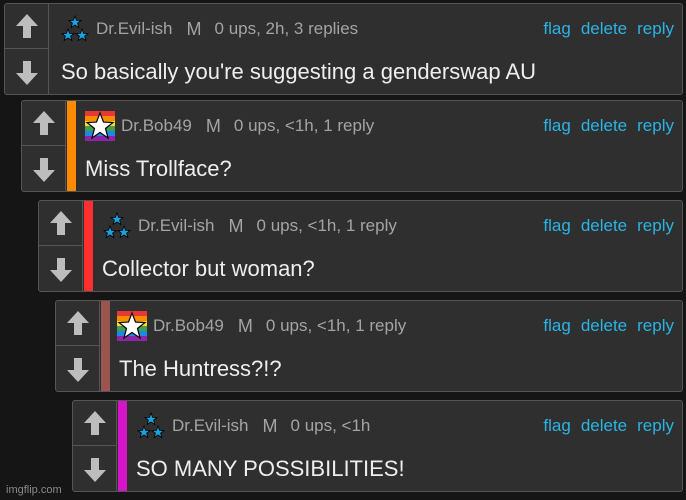 The height and width of the screenshot is (500, 686). Describe the element at coordinates (270, 468) in the screenshot. I see `comment-text: SO MANY POSSIBILITIES!` at that location.